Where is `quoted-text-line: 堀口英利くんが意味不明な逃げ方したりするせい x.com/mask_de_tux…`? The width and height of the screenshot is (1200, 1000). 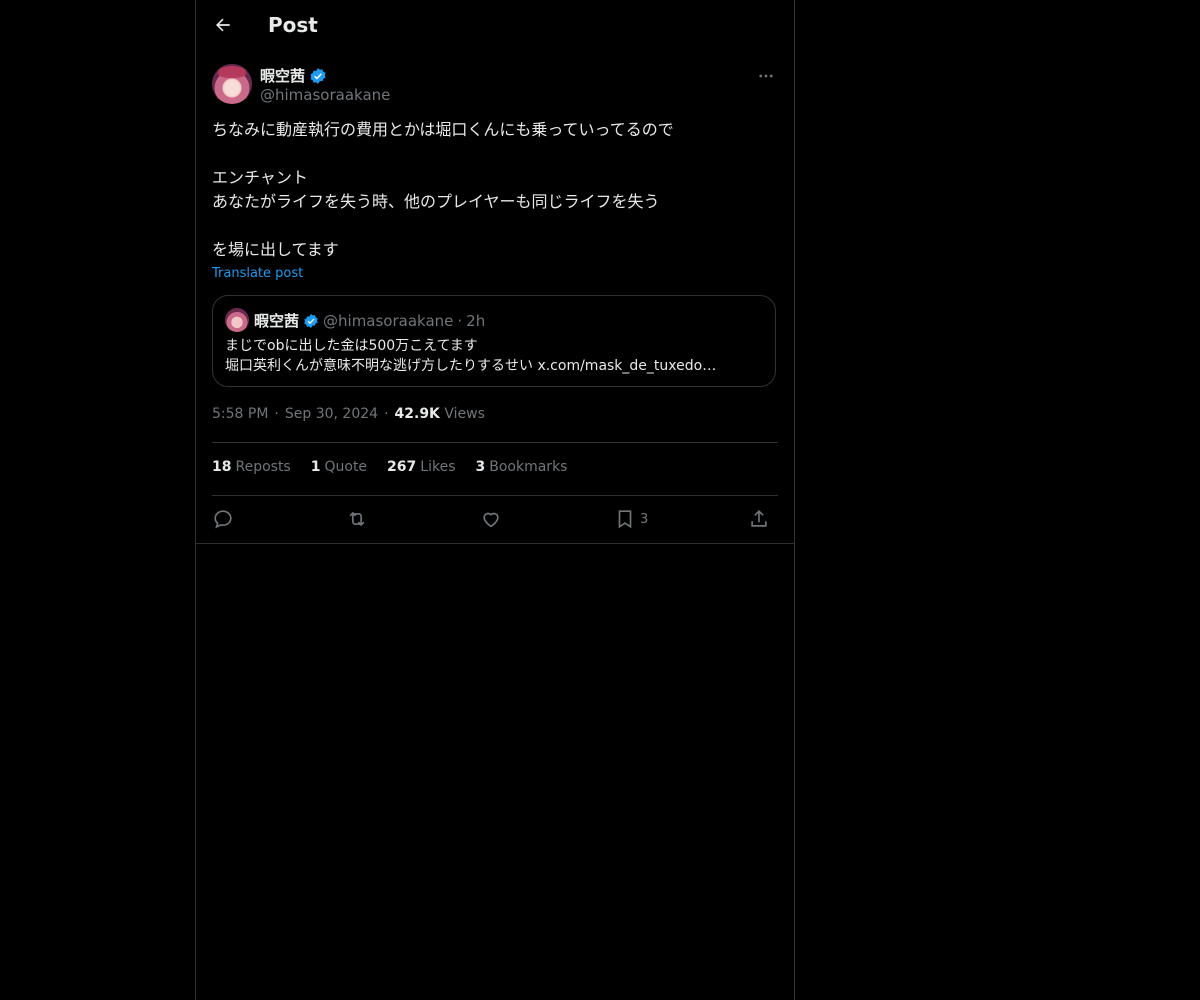 quoted-text-line: 堀口英利くんが意味不明な逃げ方したりするせい x.com/mask_de_tux… is located at coordinates (471, 366).